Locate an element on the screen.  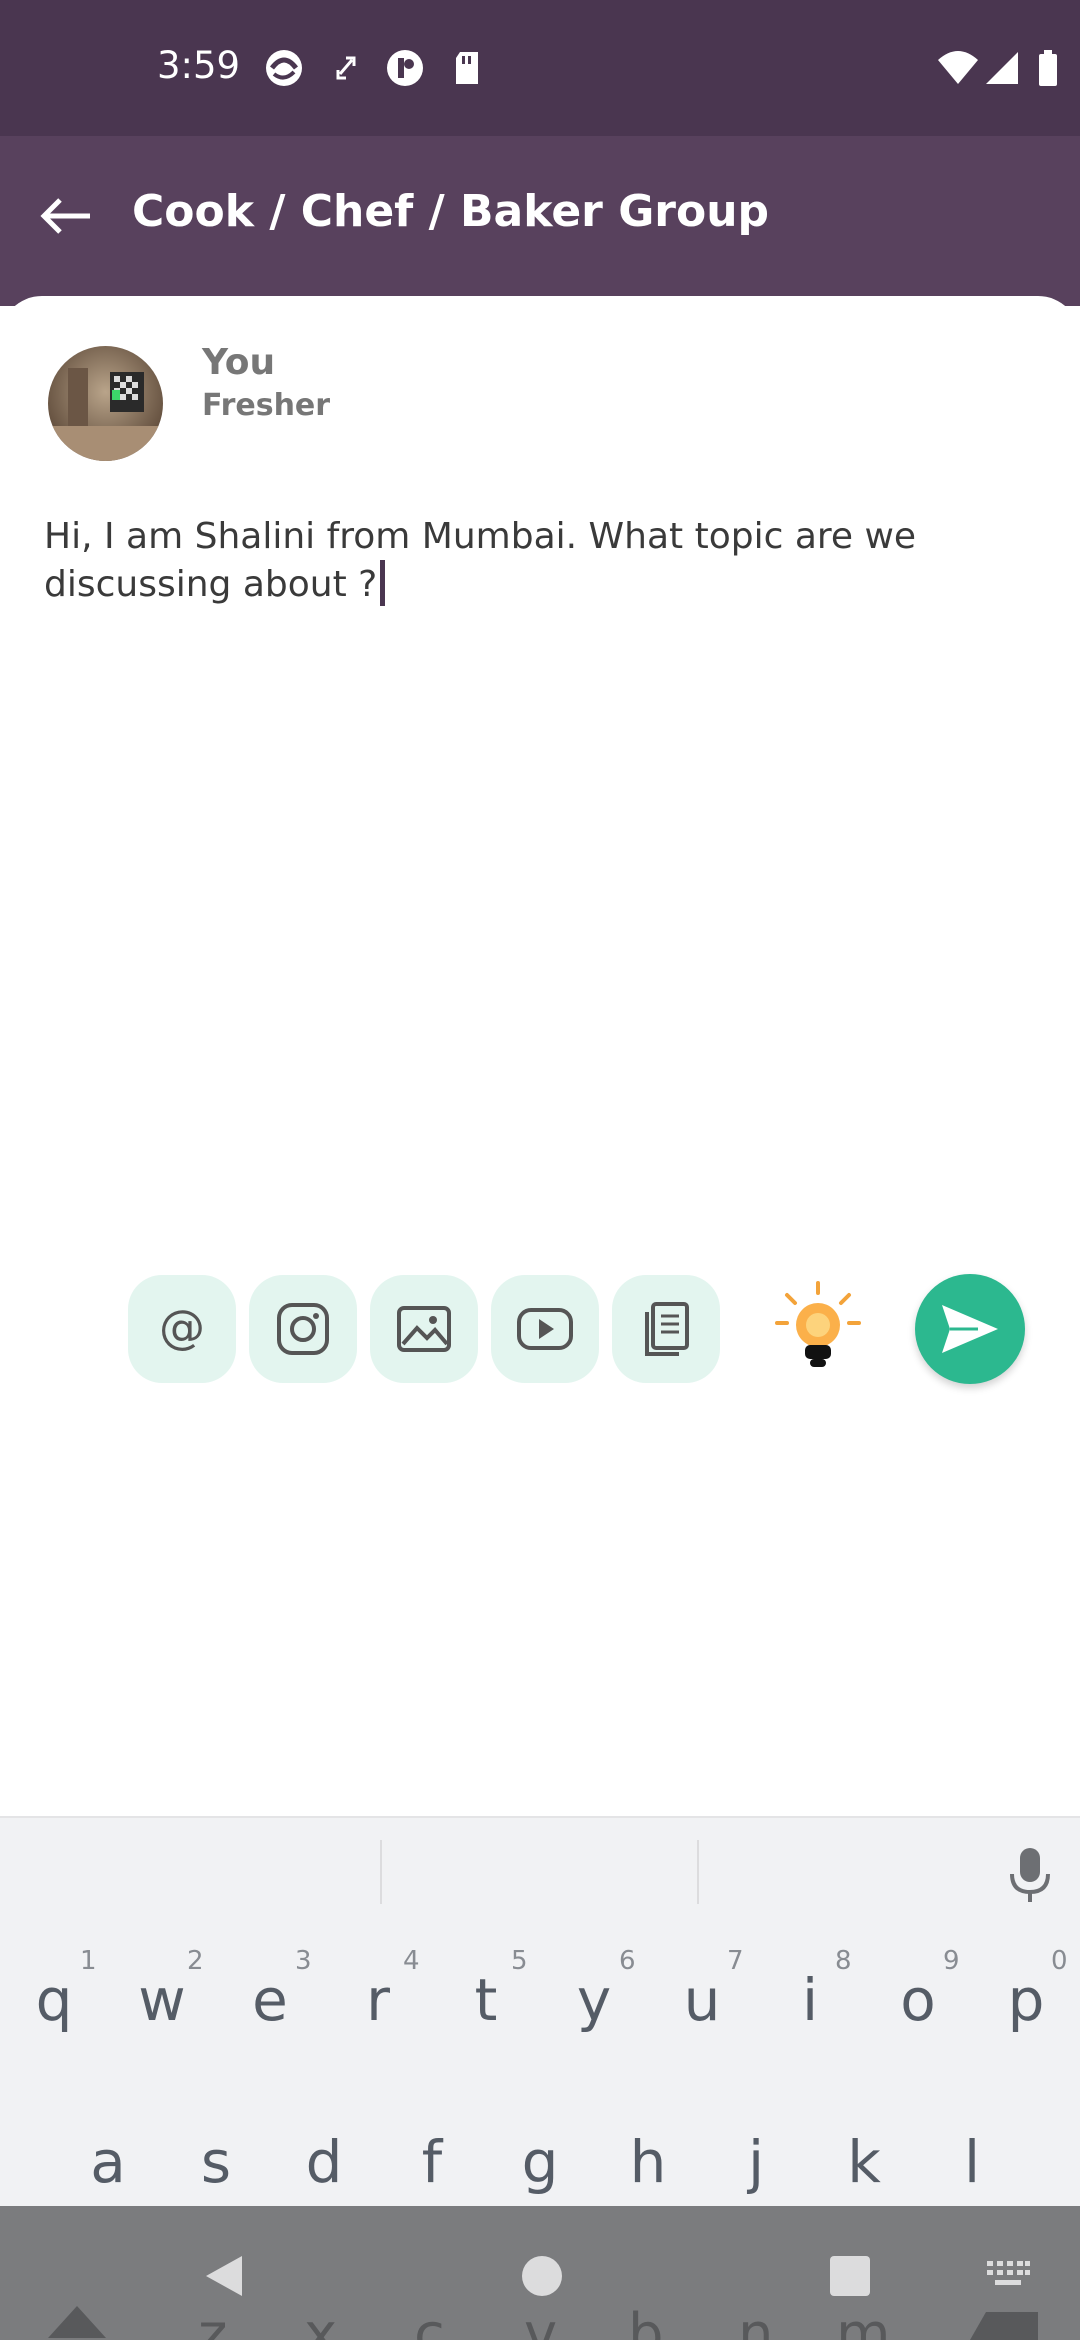
shift-icon is located at coordinates (77, 2321).